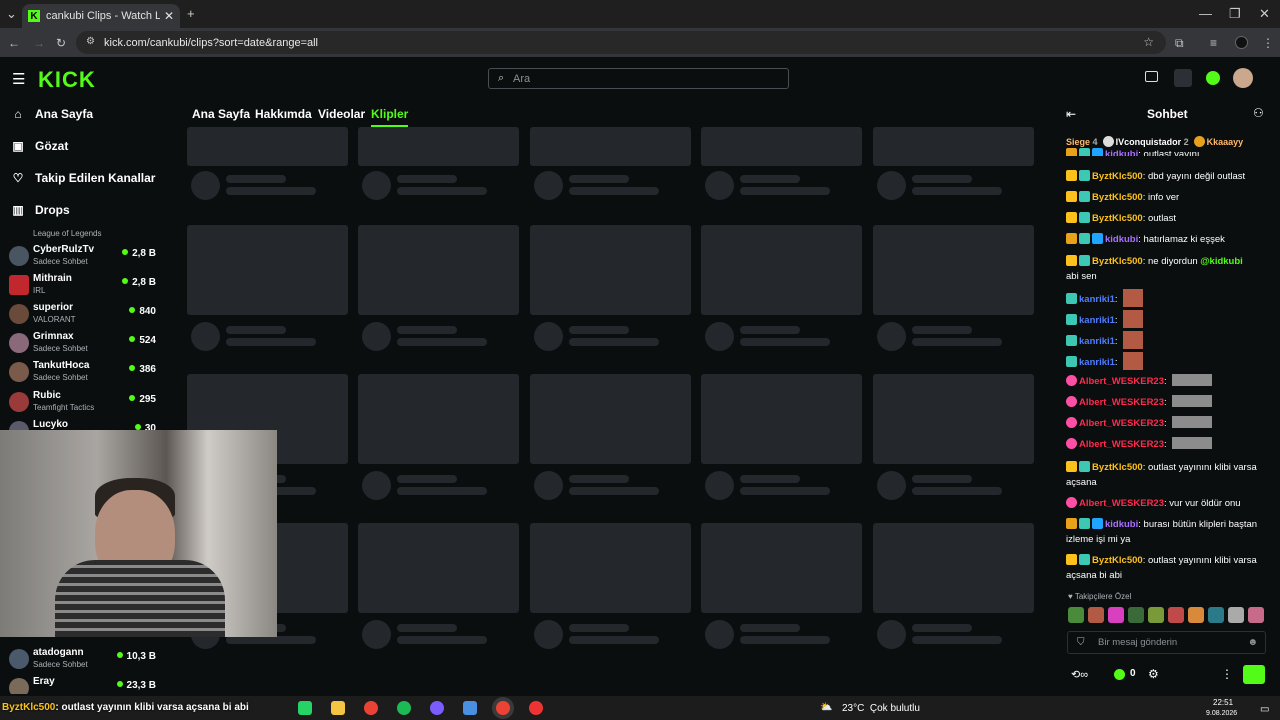 The height and width of the screenshot is (720, 1280). I want to click on search-input: ⌕ Ara, so click(638, 78).